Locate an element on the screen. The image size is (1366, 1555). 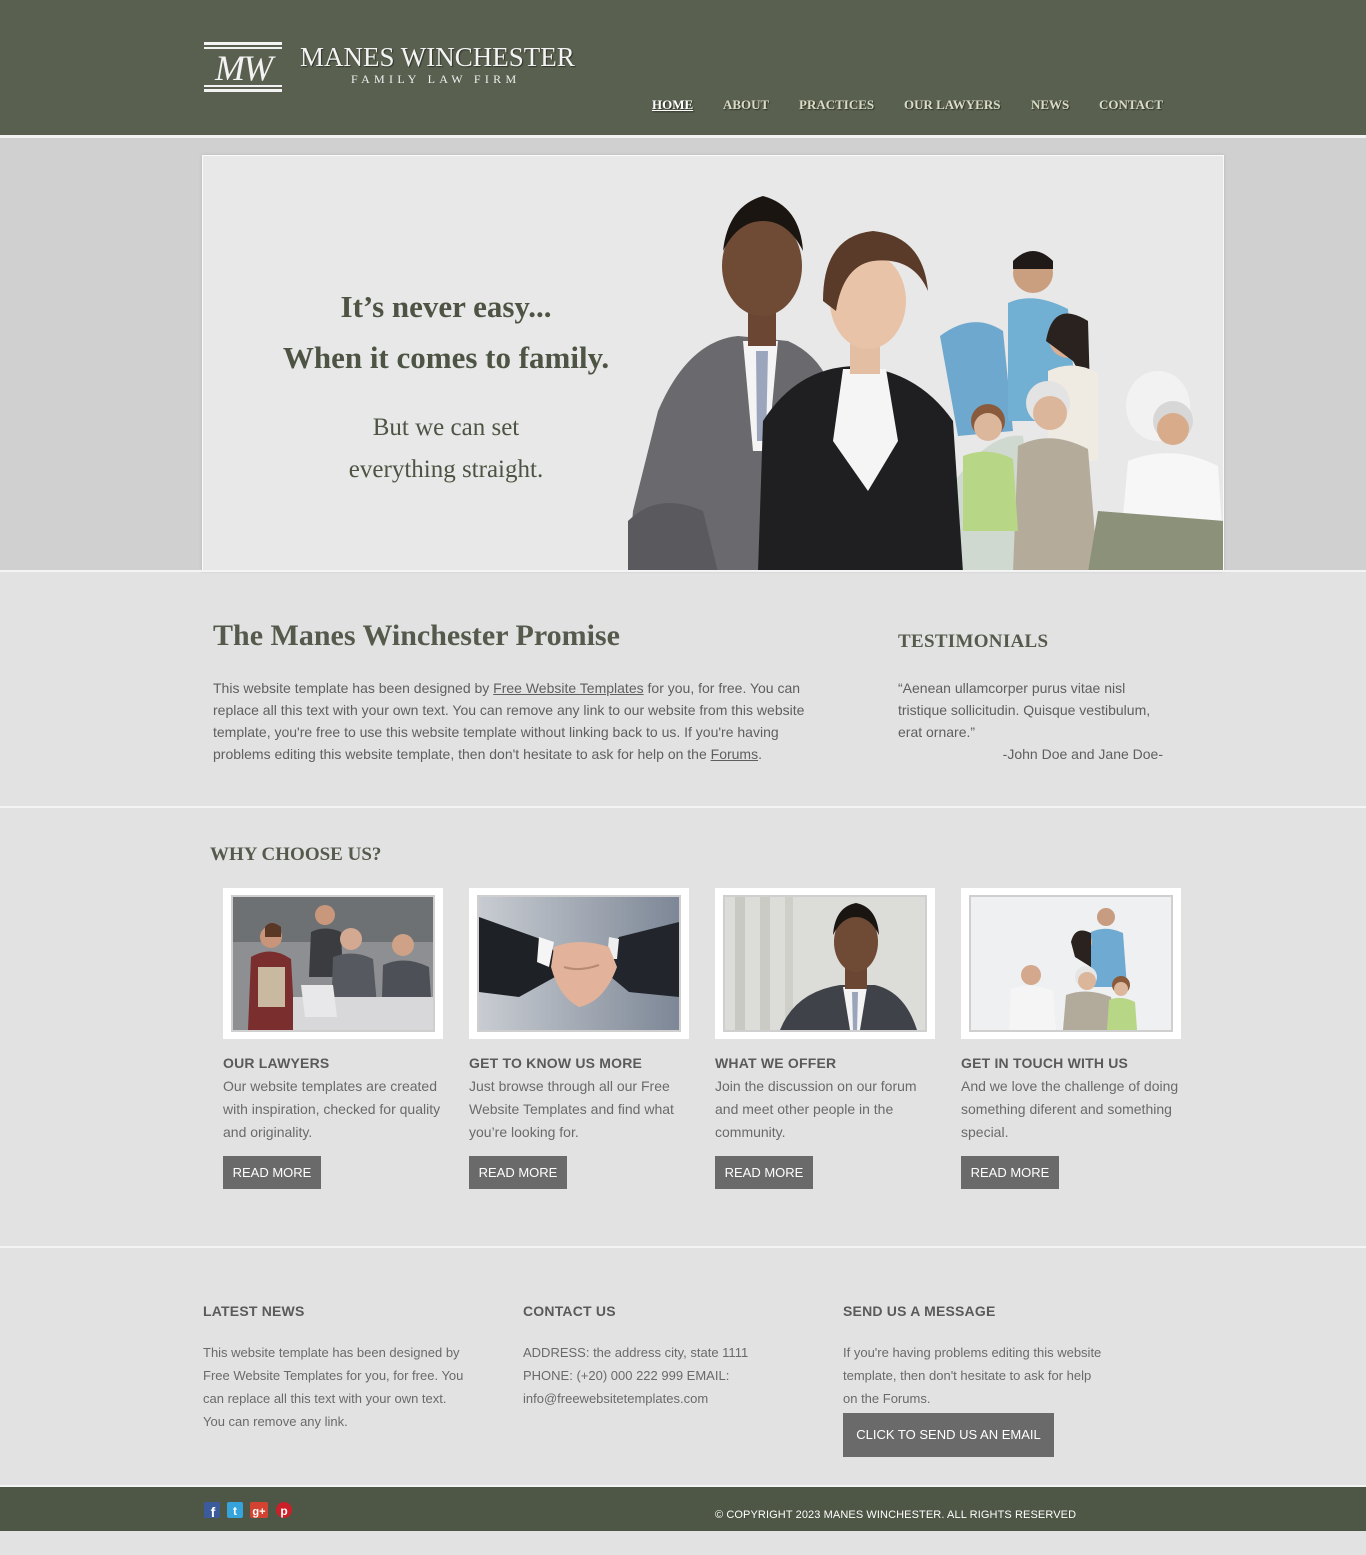
svg-text: g+ is located at coordinates (258, 1512).